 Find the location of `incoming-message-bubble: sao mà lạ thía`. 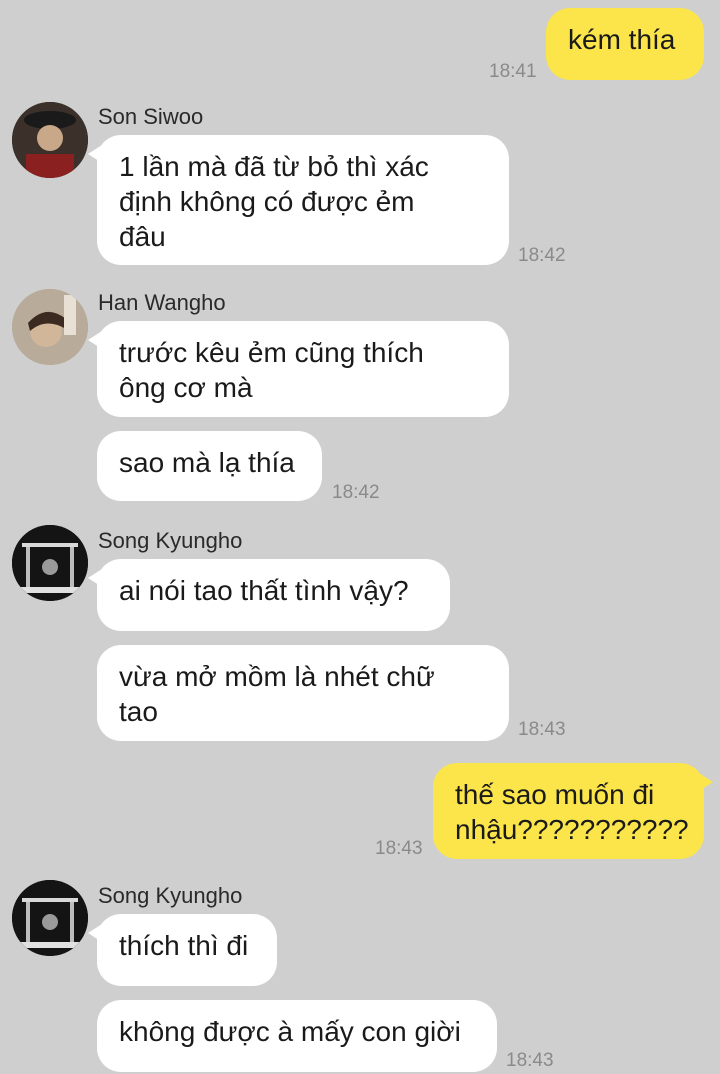

incoming-message-bubble: sao mà lạ thía is located at coordinates (209, 466).